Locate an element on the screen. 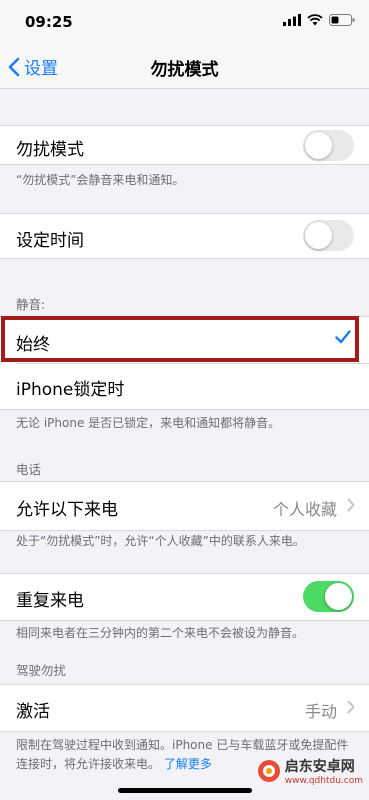 This screenshot has width=369, height=800. silence-header: 静音: is located at coordinates (31, 304).